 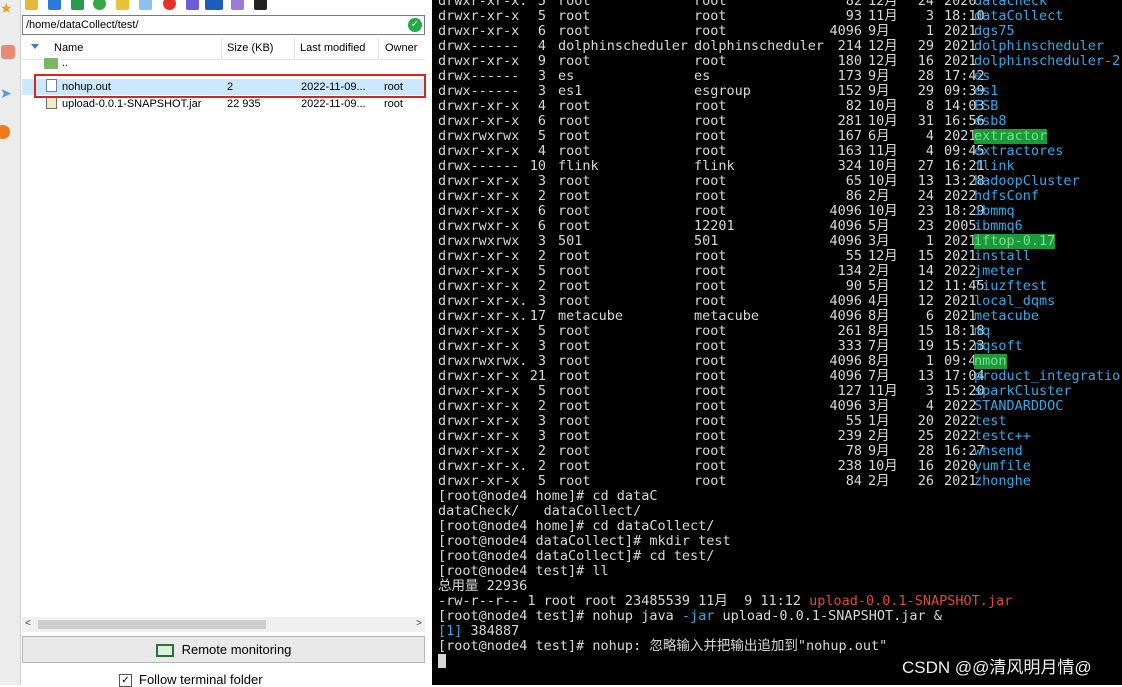 I want to click on terminal-line: [1] 384887, so click(x=478, y=631).